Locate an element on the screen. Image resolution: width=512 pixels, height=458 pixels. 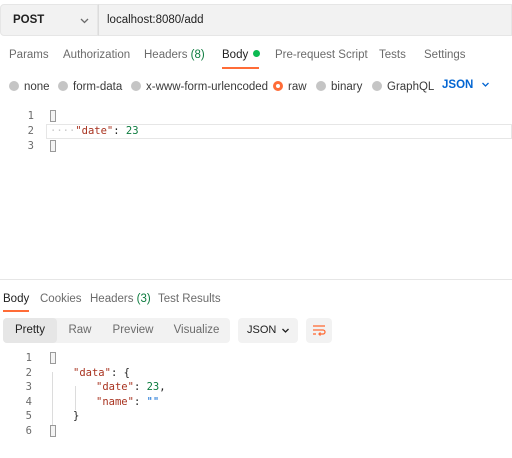
radio-graphql: GraphQL is located at coordinates (403, 87).